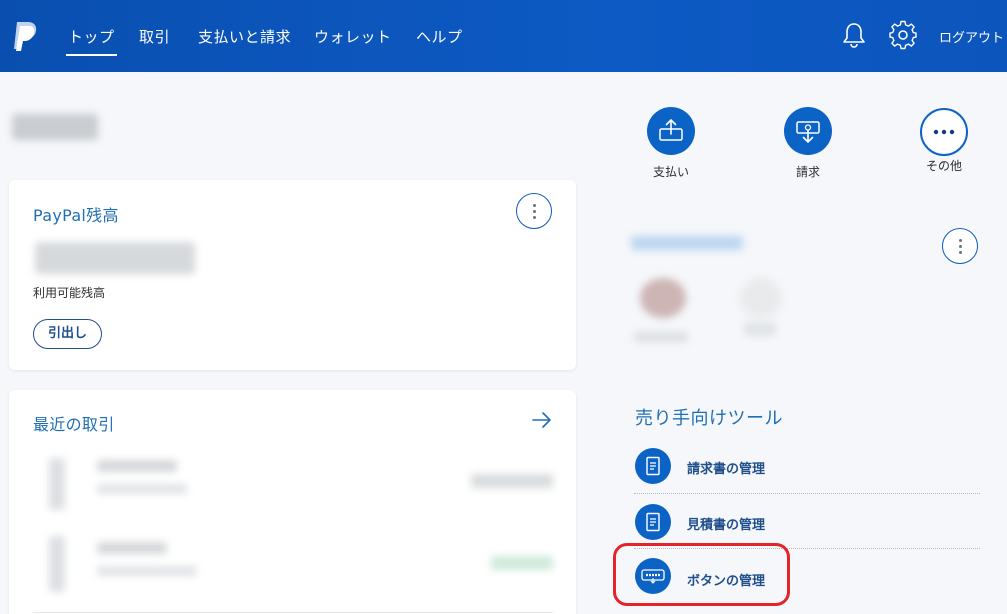 The height and width of the screenshot is (614, 1007). Describe the element at coordinates (74, 424) in the screenshot. I see `recent-transactions-title: 最近の取引` at that location.